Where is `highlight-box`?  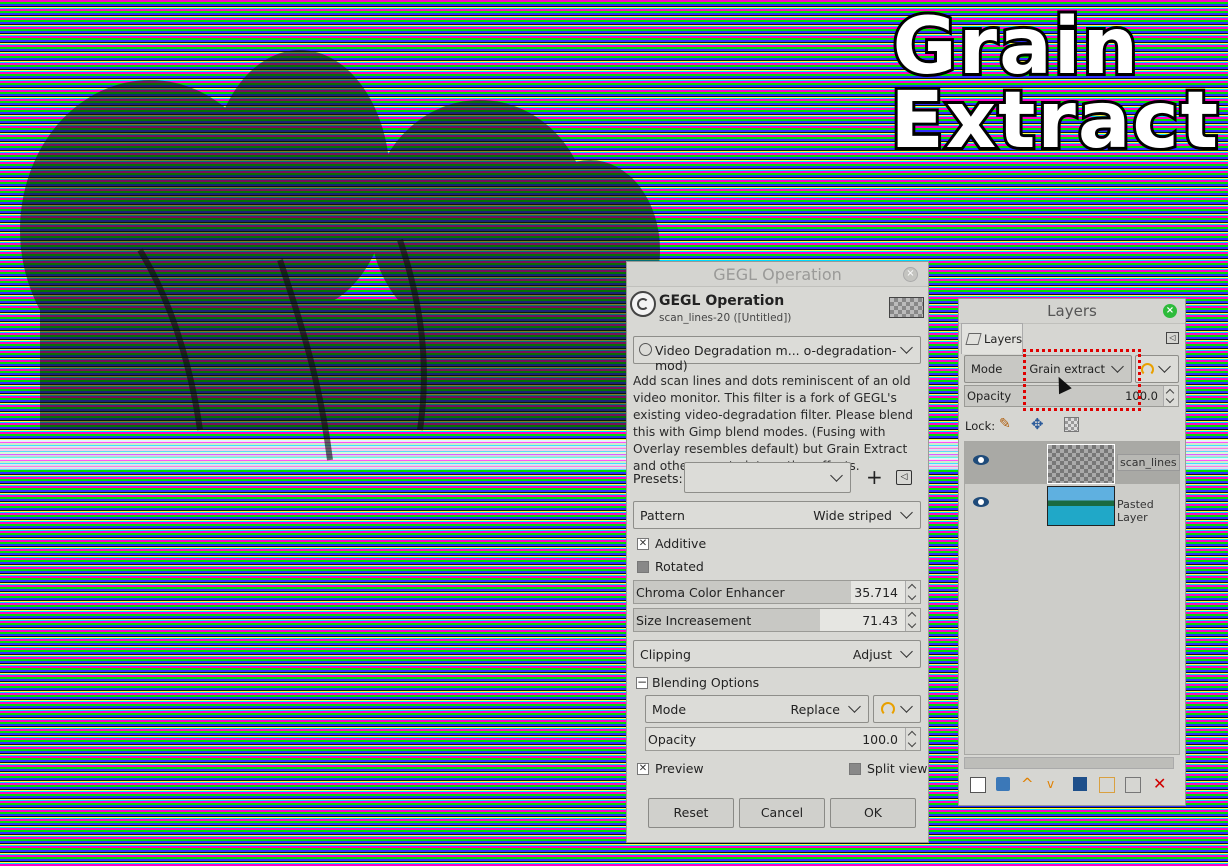 highlight-box is located at coordinates (1082, 380).